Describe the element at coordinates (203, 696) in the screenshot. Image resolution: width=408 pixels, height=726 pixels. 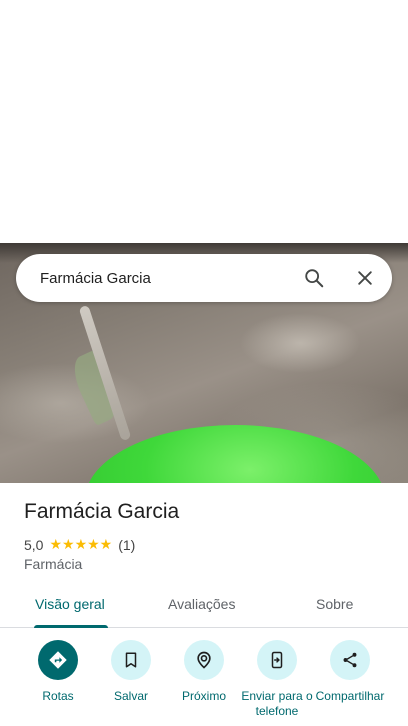
I see `nearby-label: Próximo` at that location.